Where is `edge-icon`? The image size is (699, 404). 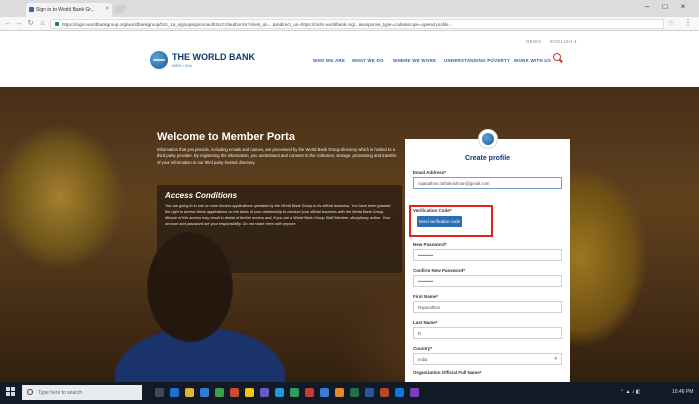 edge-icon is located at coordinates (174, 392).